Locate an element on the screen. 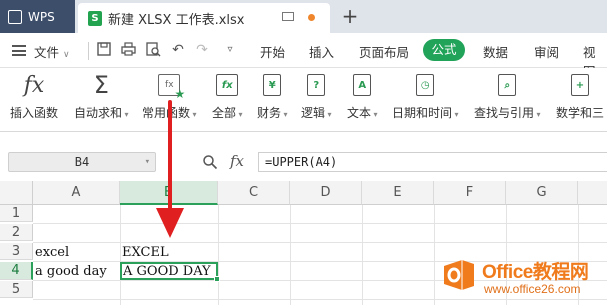 The width and height of the screenshot is (607, 305). math-book-glyph: + is located at coordinates (580, 85).